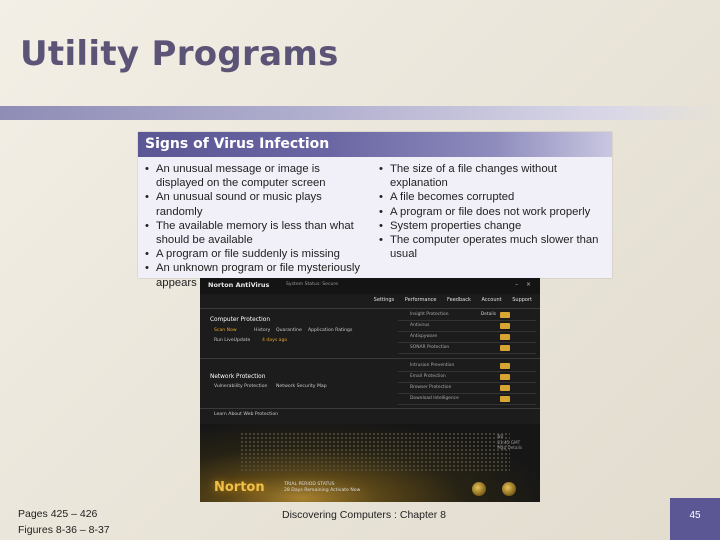 The image size is (720, 540). What do you see at coordinates (695, 519) in the screenshot?
I see `page-number: 45` at bounding box center [695, 519].